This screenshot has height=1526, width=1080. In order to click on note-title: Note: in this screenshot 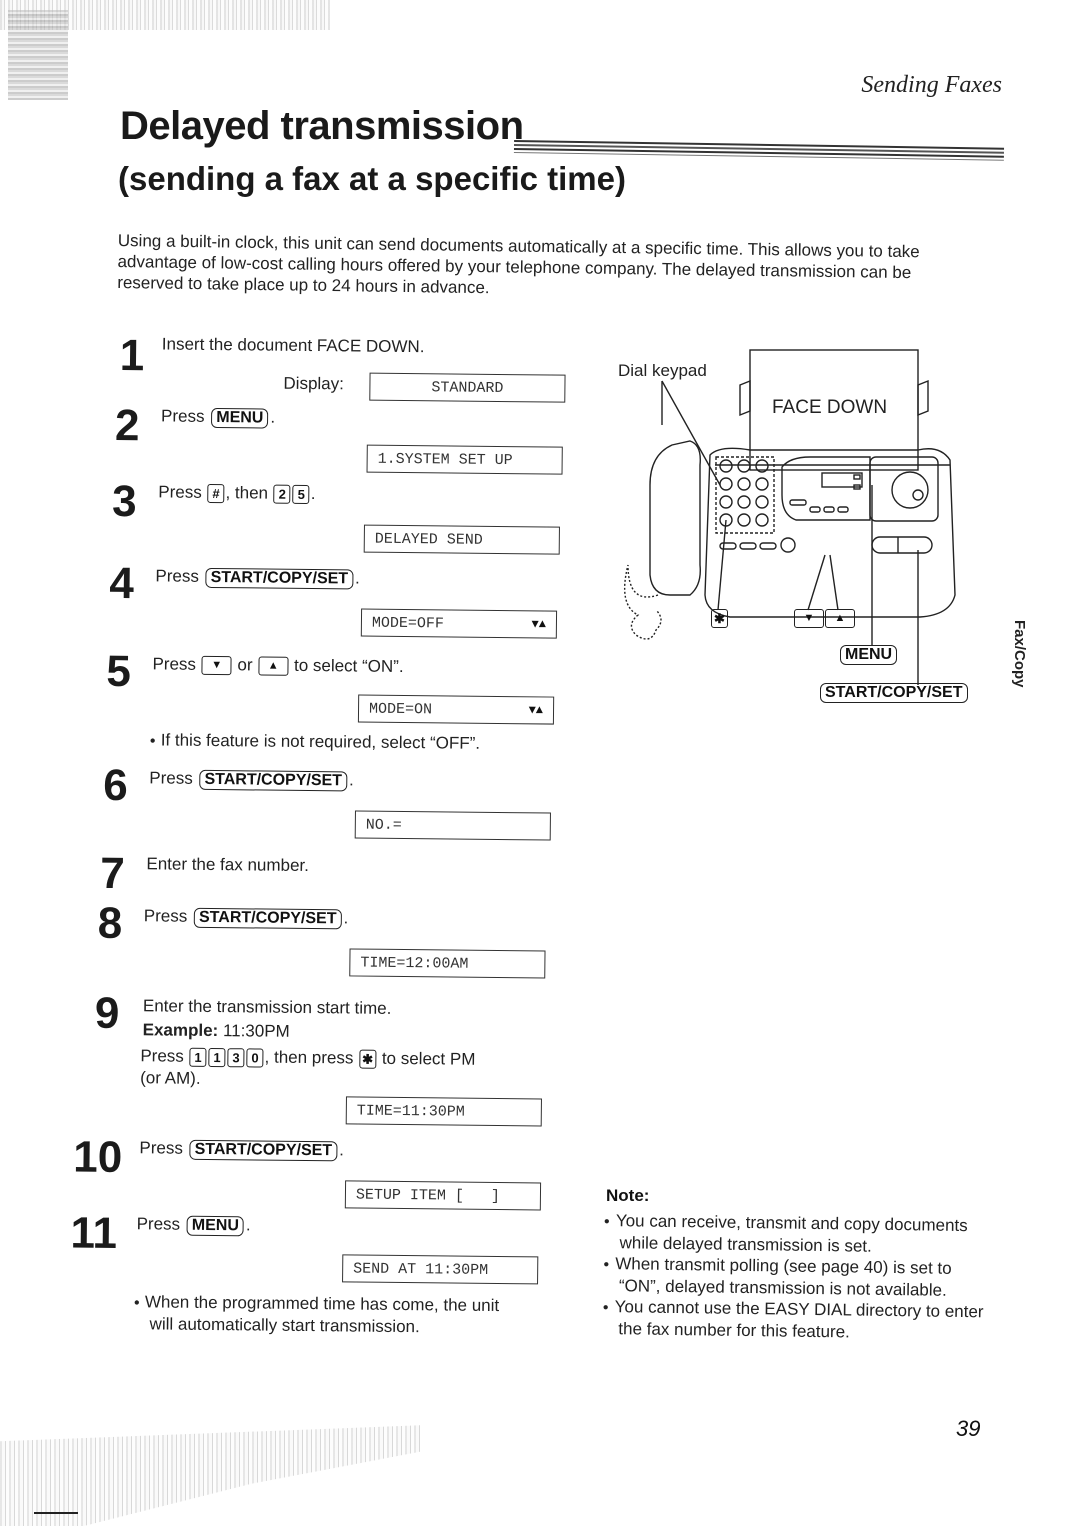, I will do `click(628, 1195)`.